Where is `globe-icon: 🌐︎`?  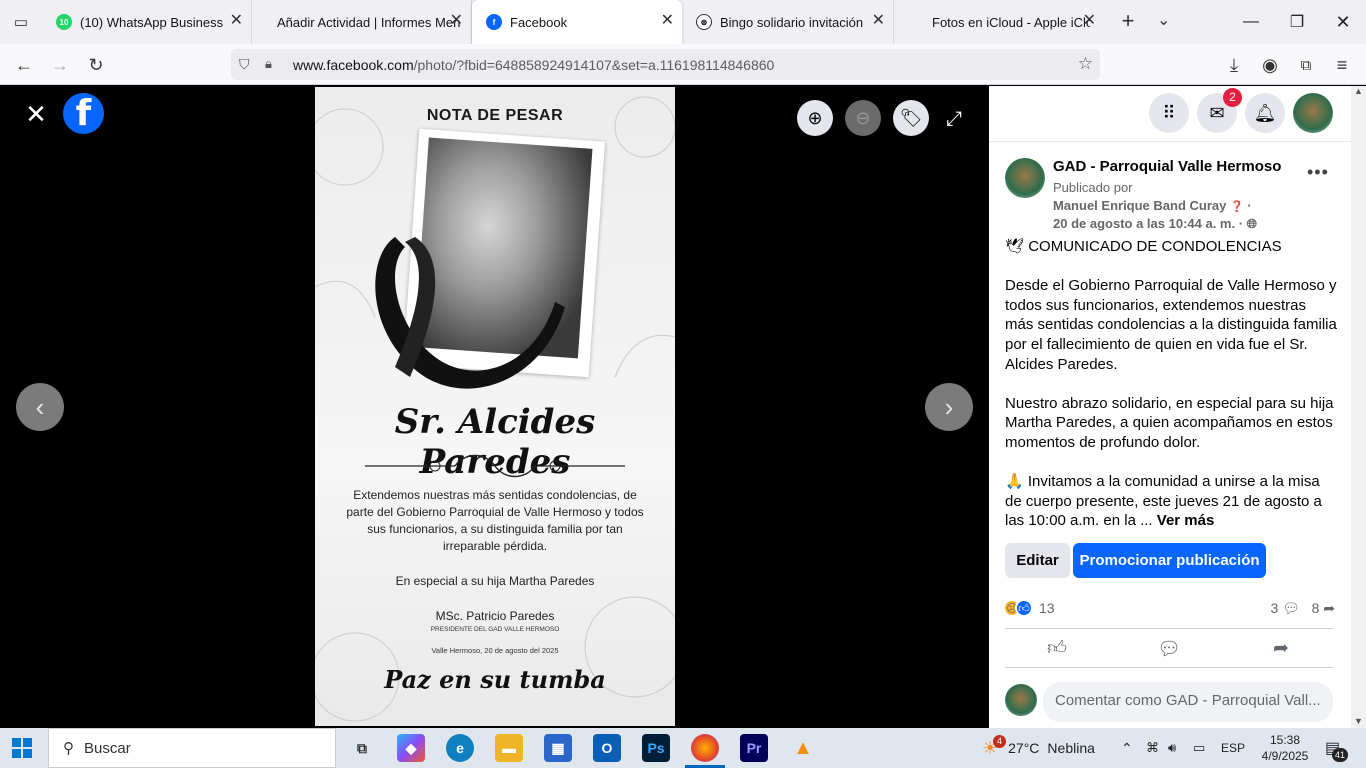
globe-icon: 🌐︎ is located at coordinates (1252, 223).